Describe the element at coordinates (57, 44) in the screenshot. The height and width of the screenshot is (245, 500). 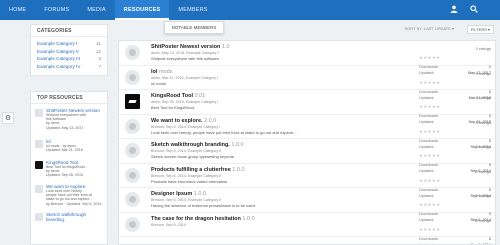
I see `category-label: Example Category I` at that location.